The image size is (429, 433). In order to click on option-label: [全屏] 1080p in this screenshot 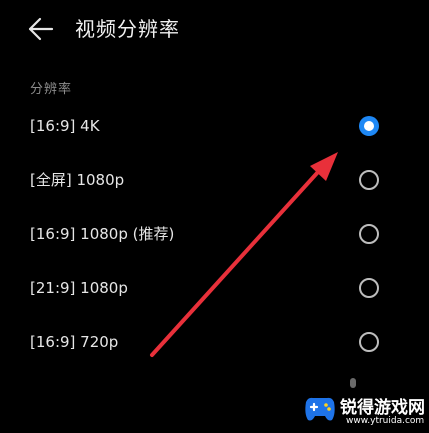, I will do `click(77, 180)`.